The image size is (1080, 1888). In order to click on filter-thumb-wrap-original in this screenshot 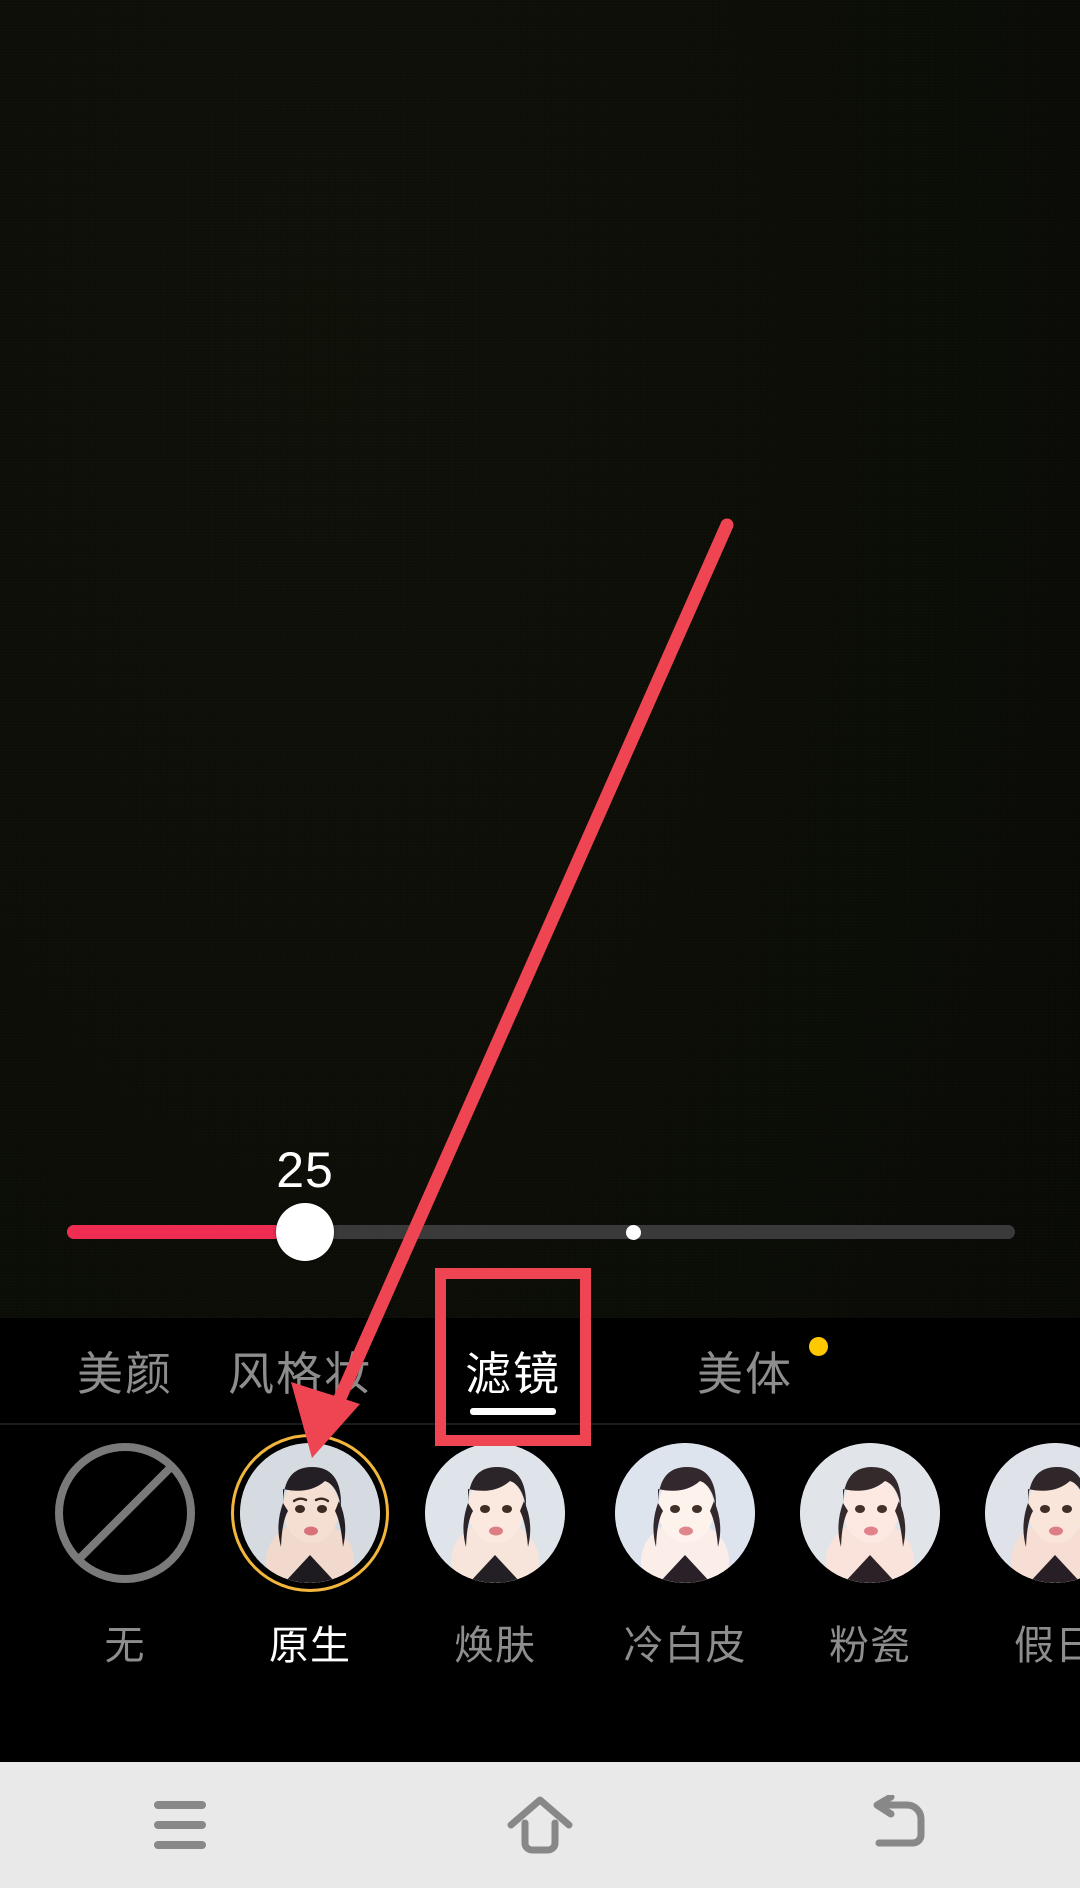, I will do `click(310, 1513)`.